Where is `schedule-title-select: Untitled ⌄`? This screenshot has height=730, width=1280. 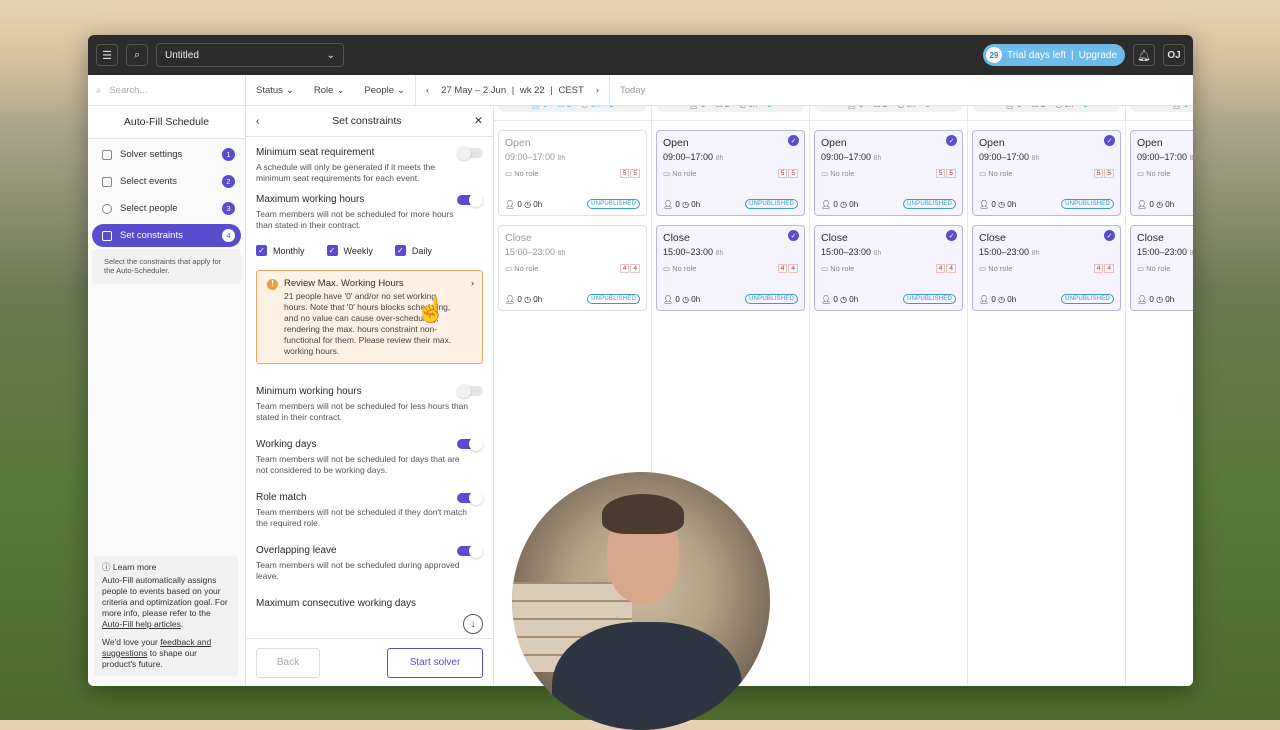 schedule-title-select: Untitled ⌄ is located at coordinates (250, 55).